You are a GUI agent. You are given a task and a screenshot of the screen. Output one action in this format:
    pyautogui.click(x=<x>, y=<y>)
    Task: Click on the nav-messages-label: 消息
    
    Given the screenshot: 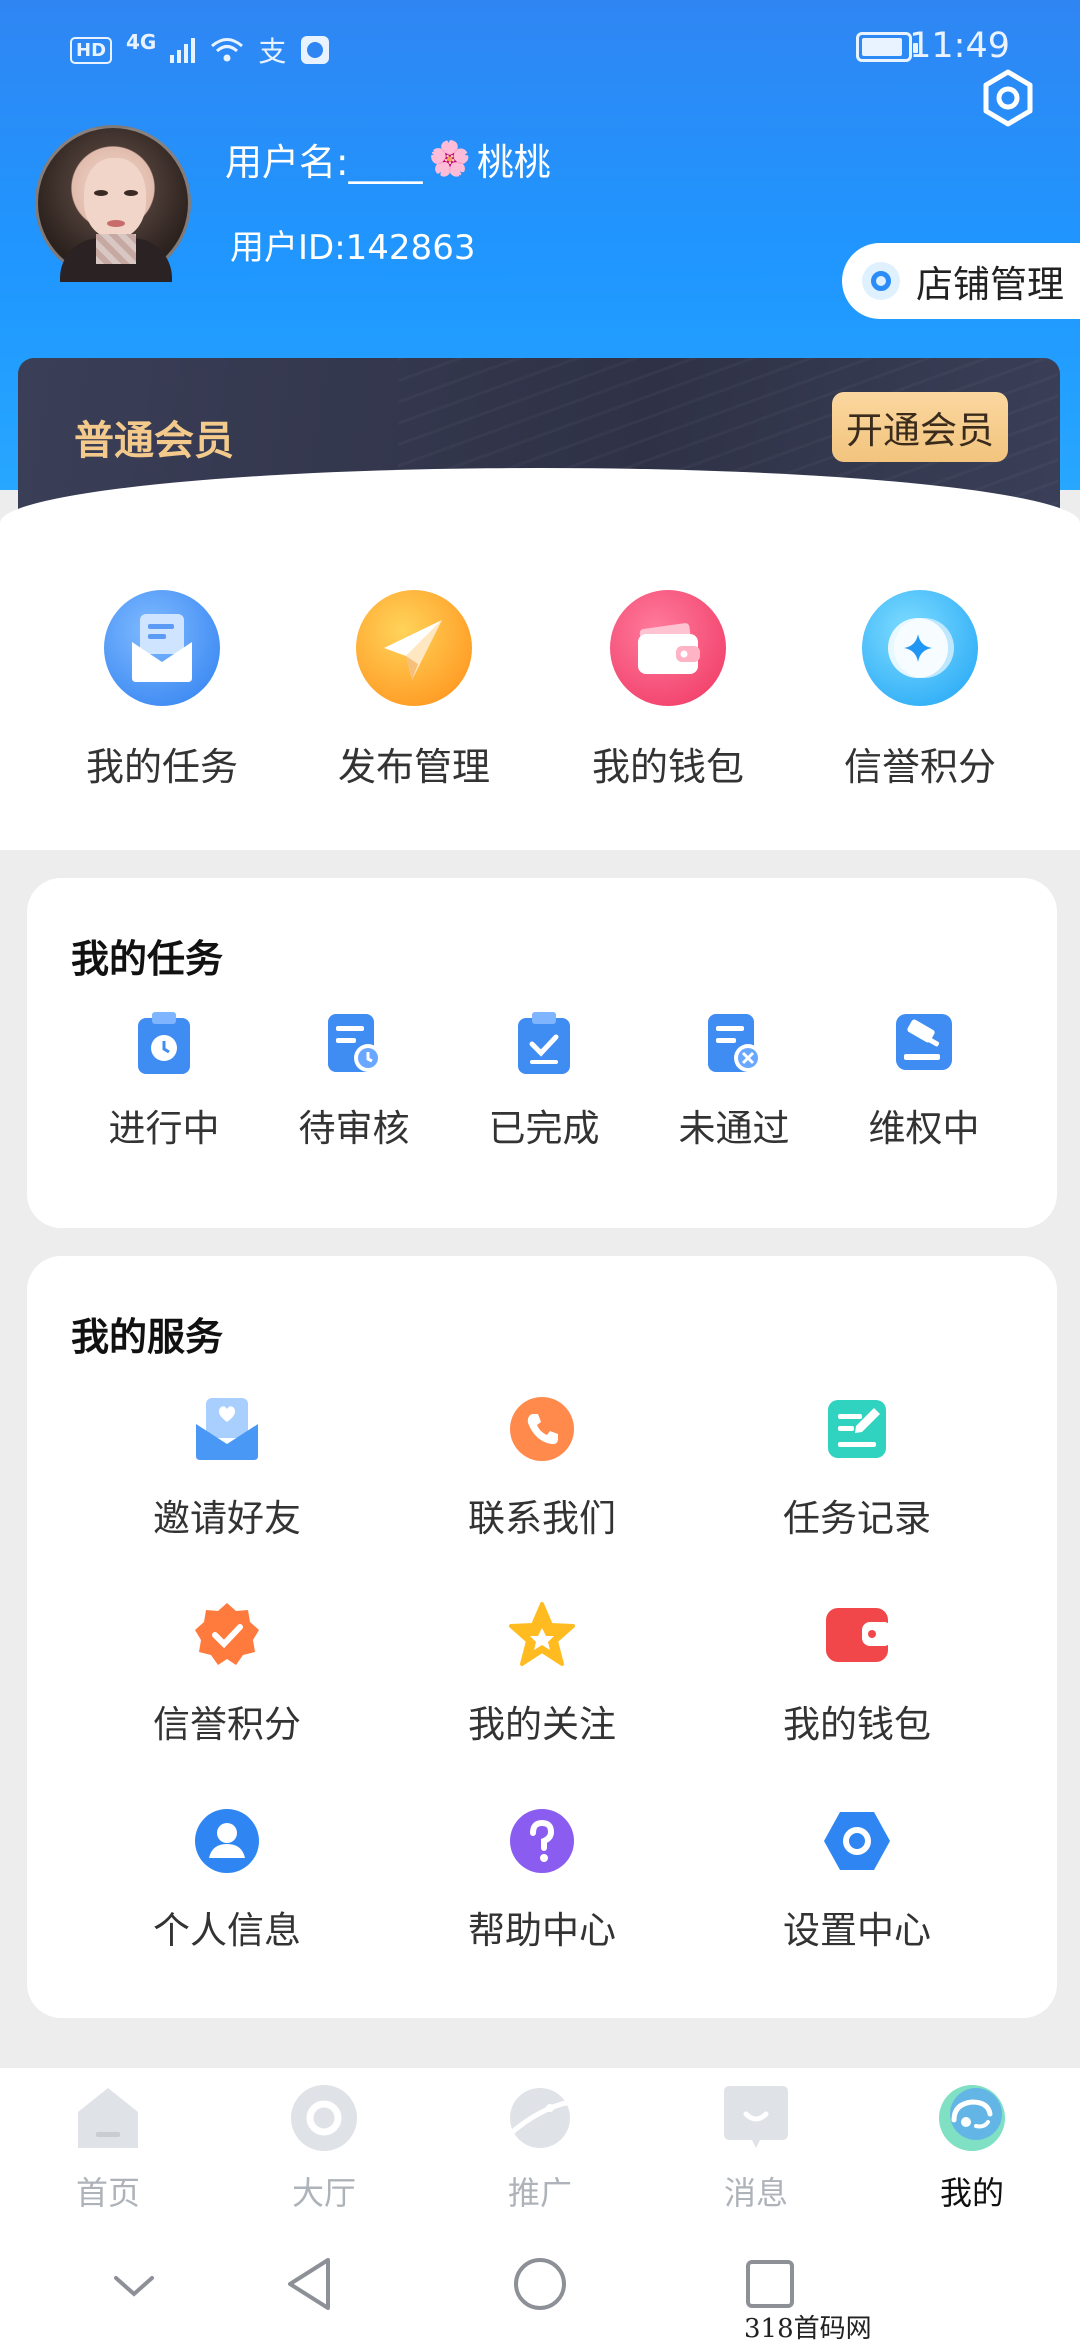 What is the action you would take?
    pyautogui.click(x=755, y=2193)
    